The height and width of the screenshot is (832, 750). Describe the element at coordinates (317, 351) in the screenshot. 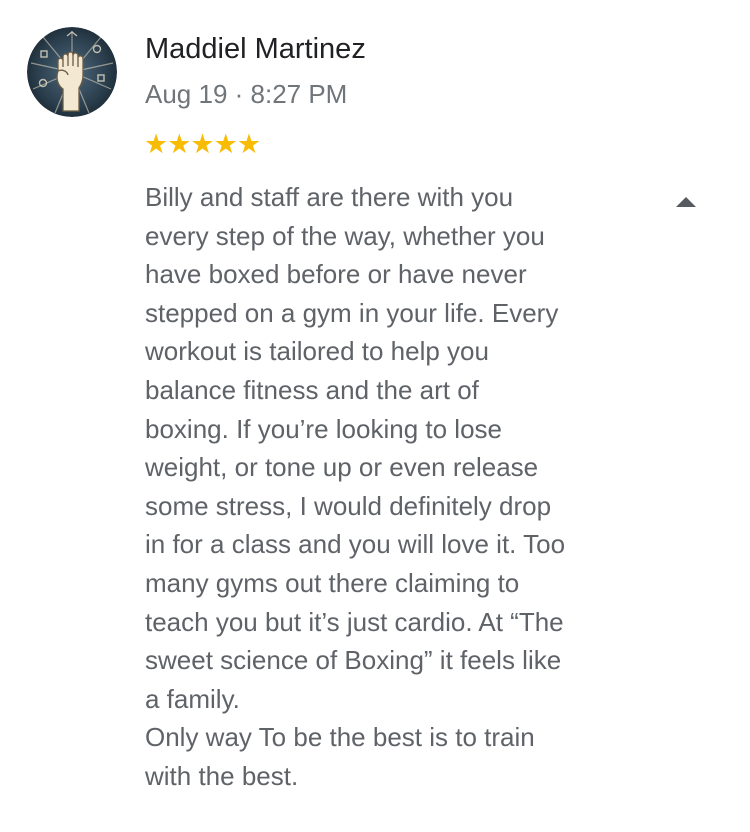

I see `review-text-line: workout is tailored to help you` at that location.